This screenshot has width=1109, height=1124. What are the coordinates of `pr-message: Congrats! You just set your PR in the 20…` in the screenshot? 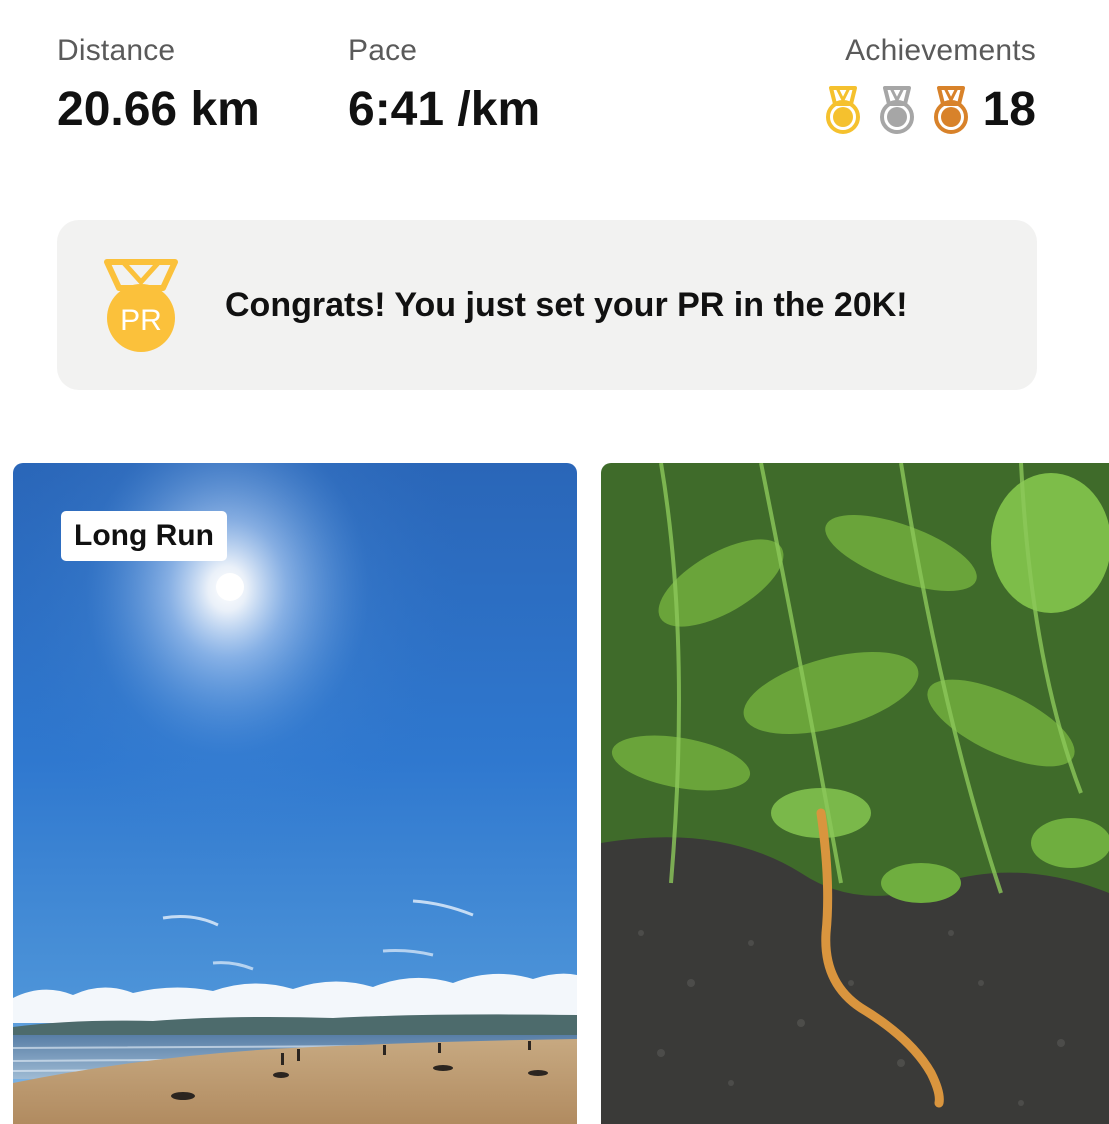 It's located at (566, 304).